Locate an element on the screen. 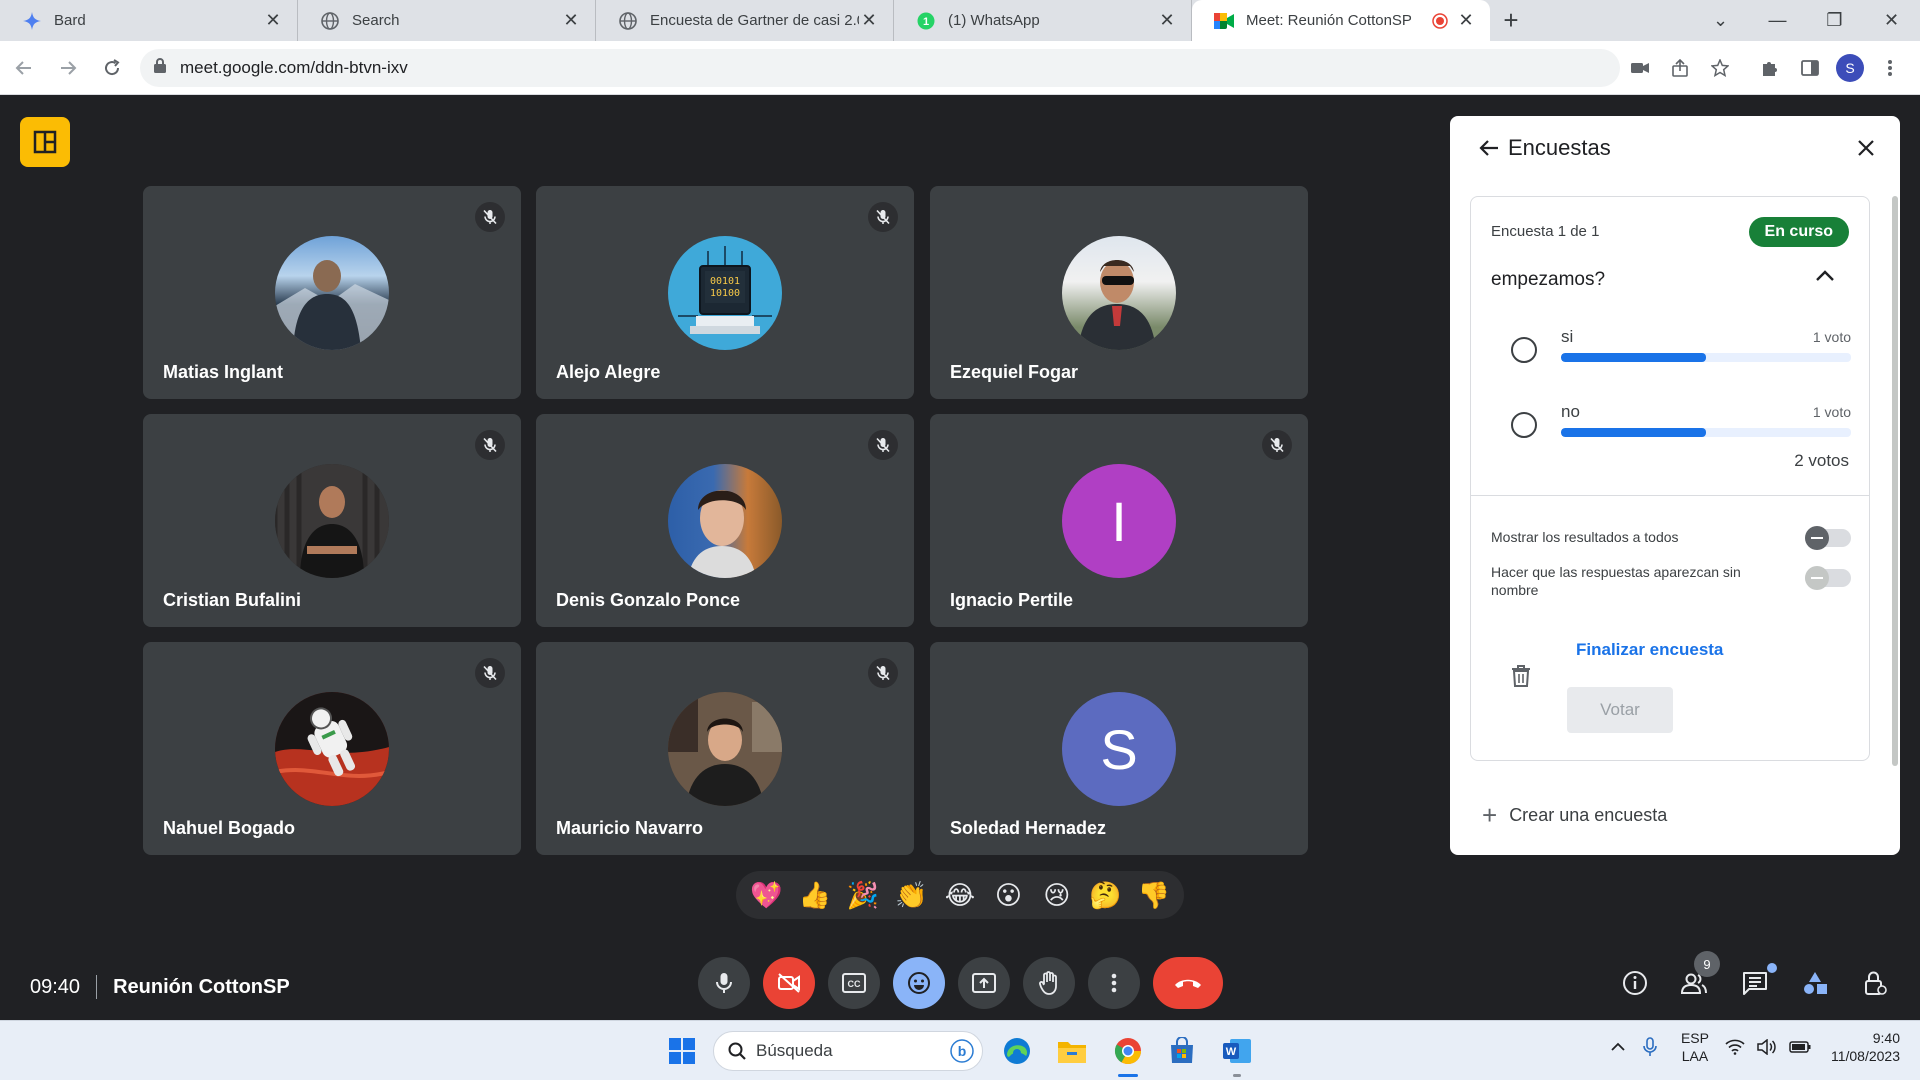 The width and height of the screenshot is (1920, 1080). participant-tile: Cristian Bufalini is located at coordinates (332, 520).